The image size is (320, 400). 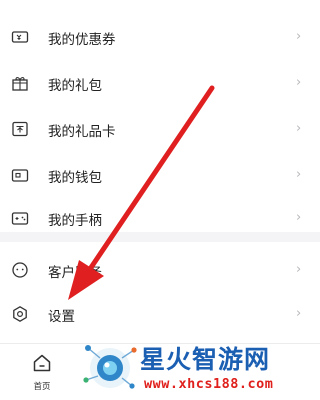 I want to click on settings-icon, so click(x=20, y=314).